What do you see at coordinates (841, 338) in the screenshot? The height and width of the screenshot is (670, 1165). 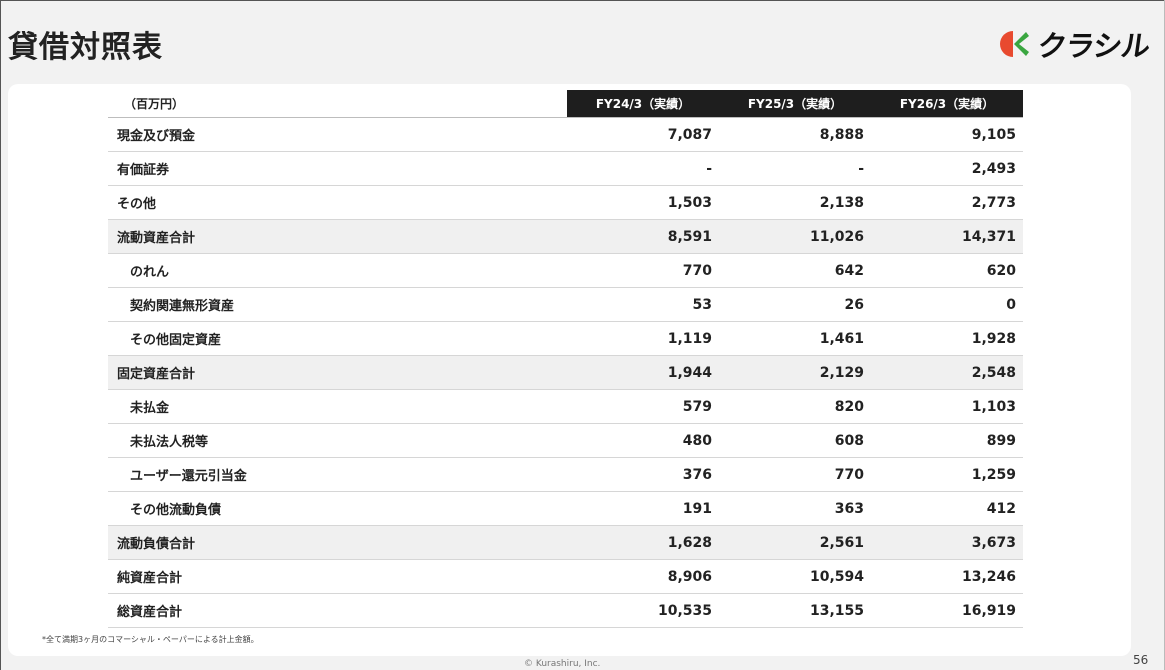 I see `cell-value: 1,461` at bounding box center [841, 338].